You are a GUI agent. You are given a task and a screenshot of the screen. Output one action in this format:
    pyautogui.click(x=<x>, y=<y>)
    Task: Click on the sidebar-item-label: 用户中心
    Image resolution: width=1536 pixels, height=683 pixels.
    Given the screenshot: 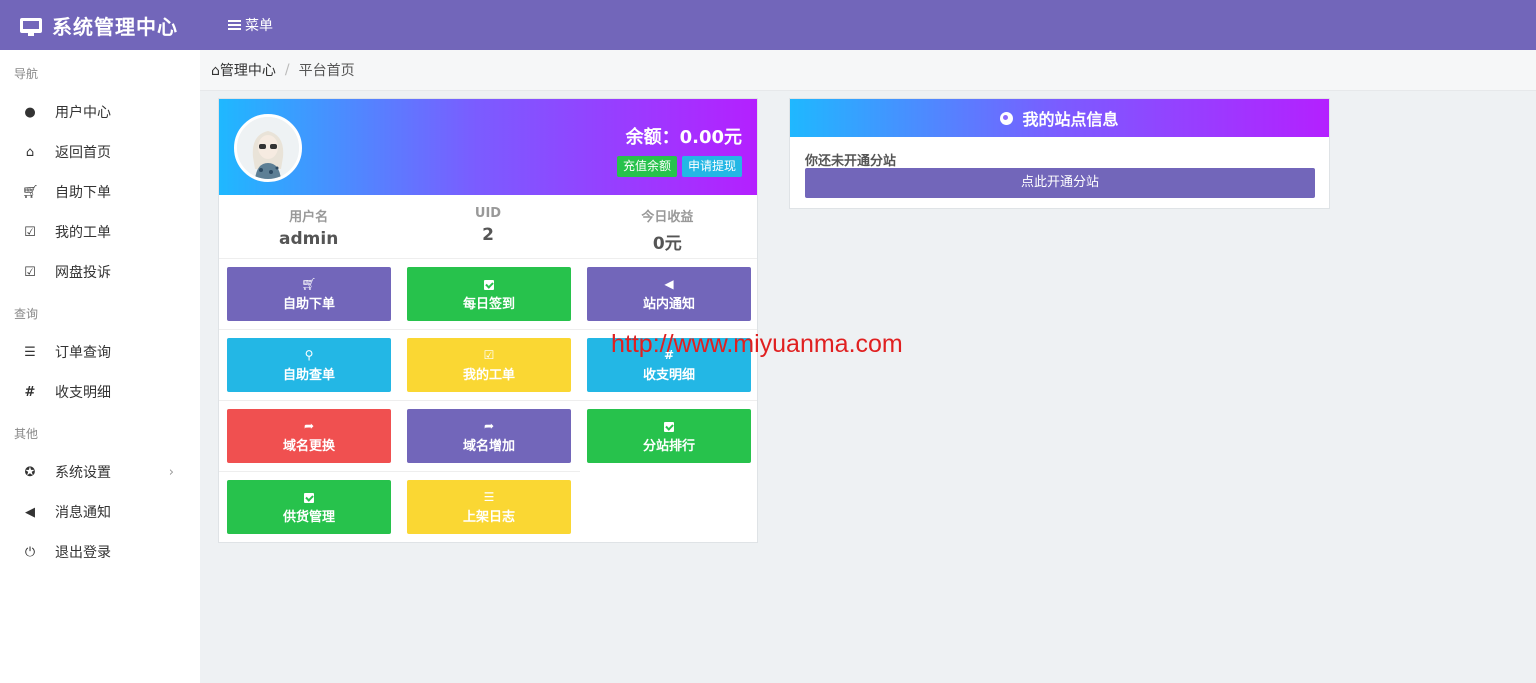 What is the action you would take?
    pyautogui.click(x=83, y=113)
    